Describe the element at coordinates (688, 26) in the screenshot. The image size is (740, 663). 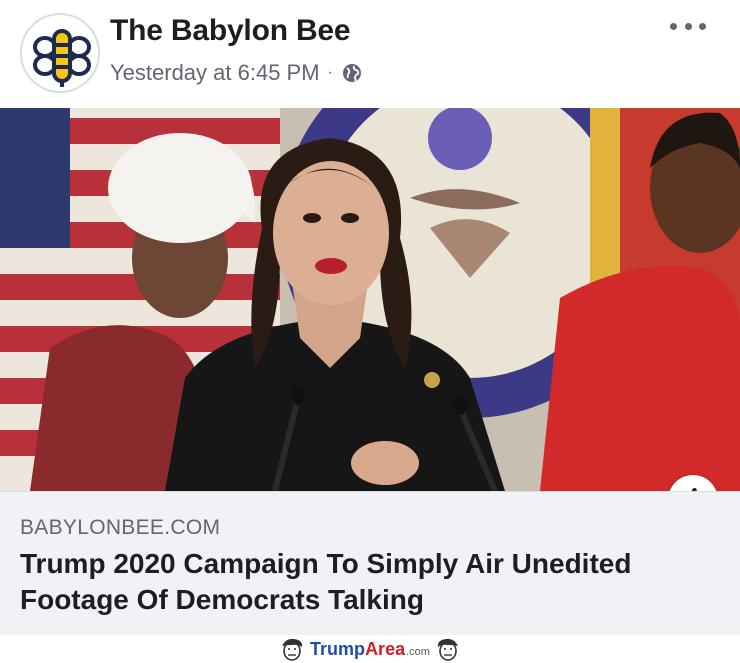
I see `more-options-icon` at that location.